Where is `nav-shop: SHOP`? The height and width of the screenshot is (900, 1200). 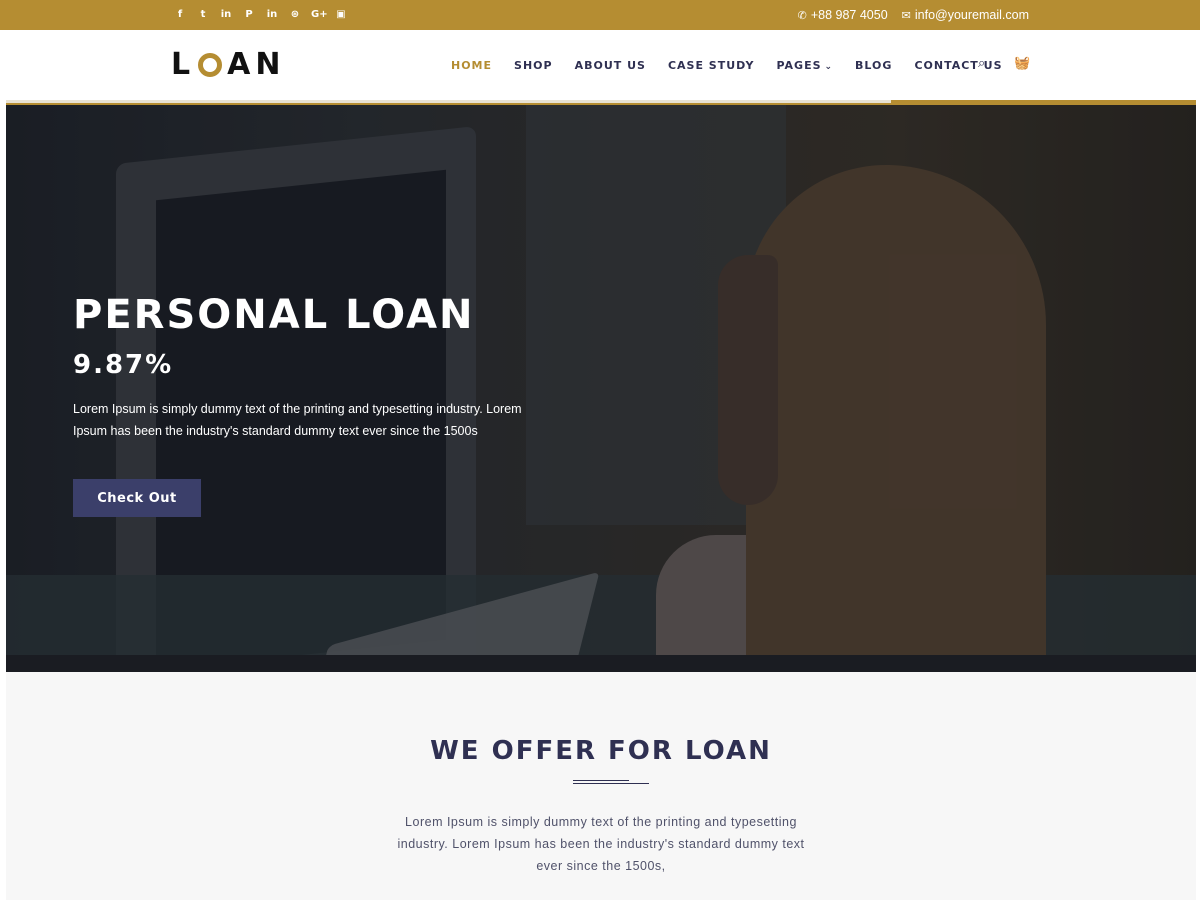 nav-shop: SHOP is located at coordinates (533, 65).